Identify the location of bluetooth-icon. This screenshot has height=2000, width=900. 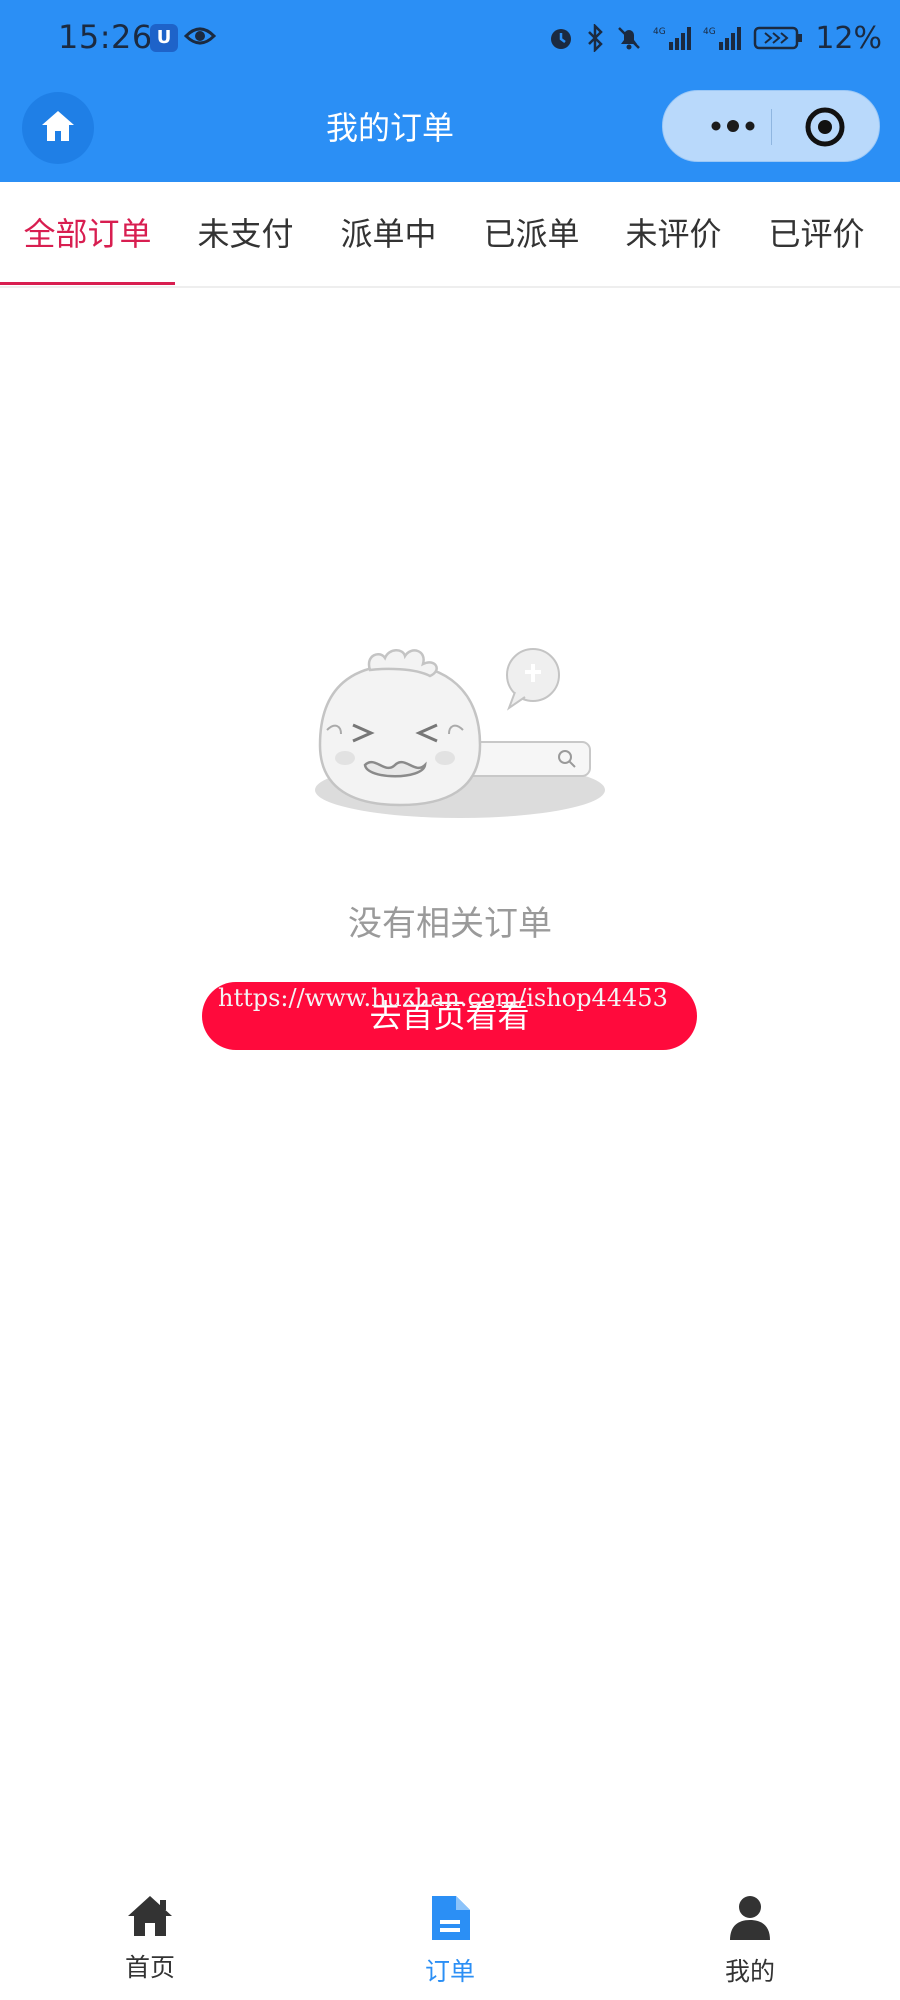
(595, 38).